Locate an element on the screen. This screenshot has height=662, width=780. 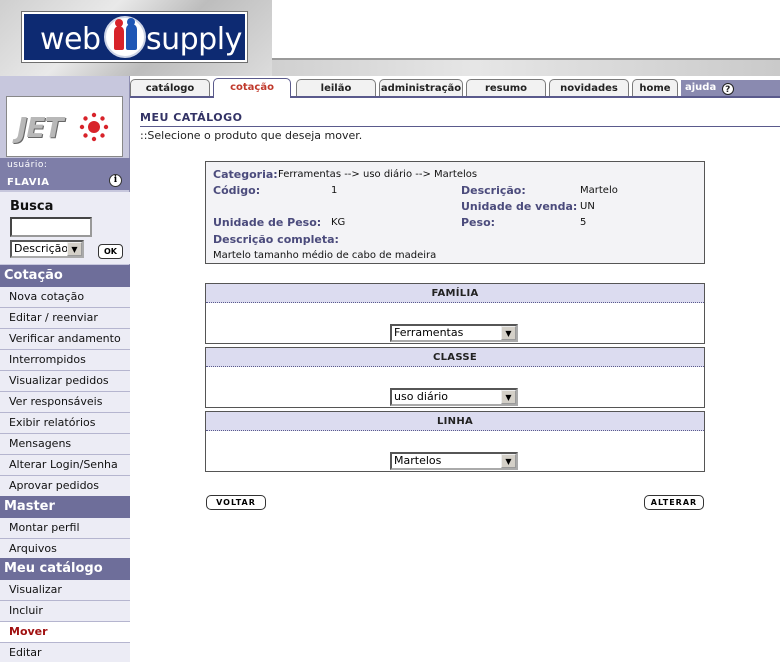
client-logo: JET is located at coordinates (64, 126).